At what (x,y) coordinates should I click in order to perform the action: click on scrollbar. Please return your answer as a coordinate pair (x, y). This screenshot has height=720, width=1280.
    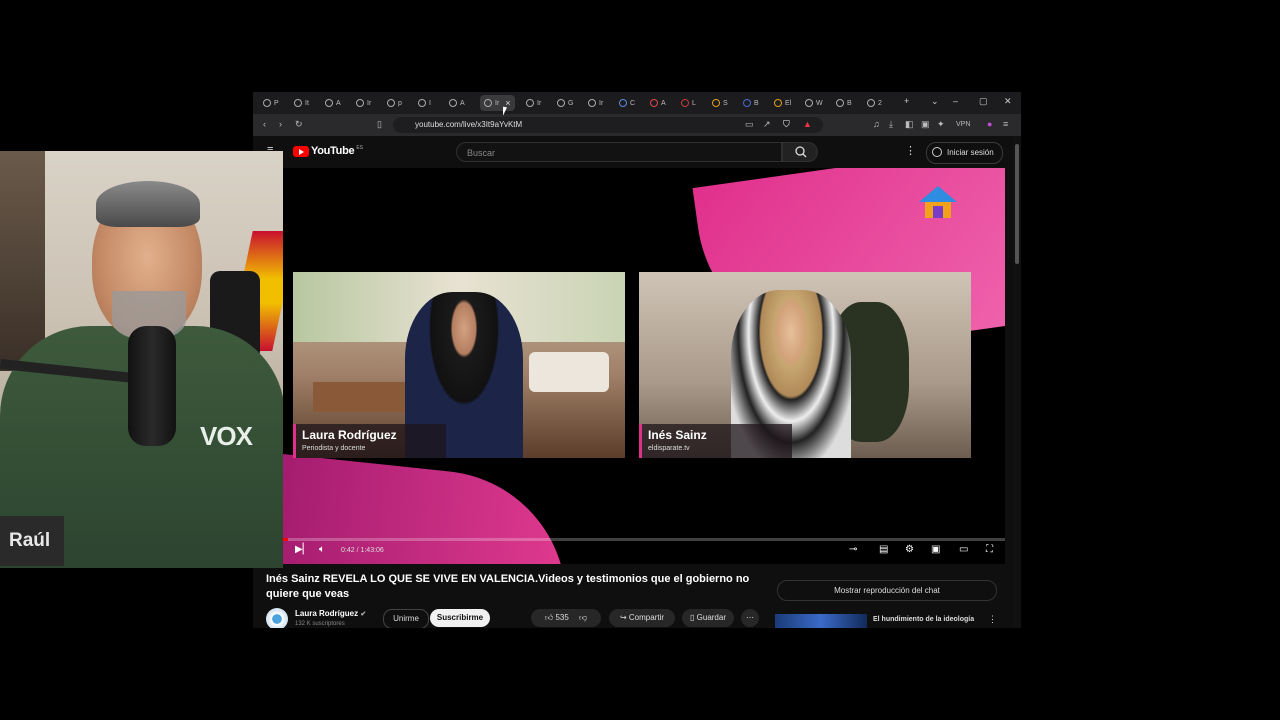
    Looking at the image, I should click on (1017, 382).